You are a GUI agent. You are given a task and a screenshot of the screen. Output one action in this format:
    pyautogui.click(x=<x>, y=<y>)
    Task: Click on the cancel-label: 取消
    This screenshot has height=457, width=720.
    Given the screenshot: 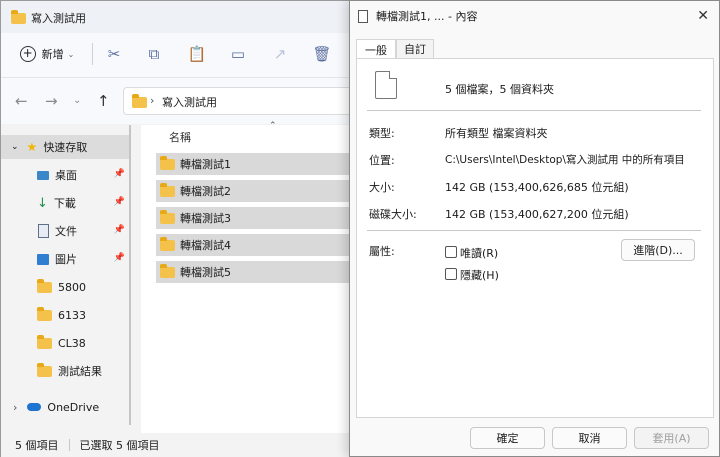 What is the action you would take?
    pyautogui.click(x=589, y=438)
    